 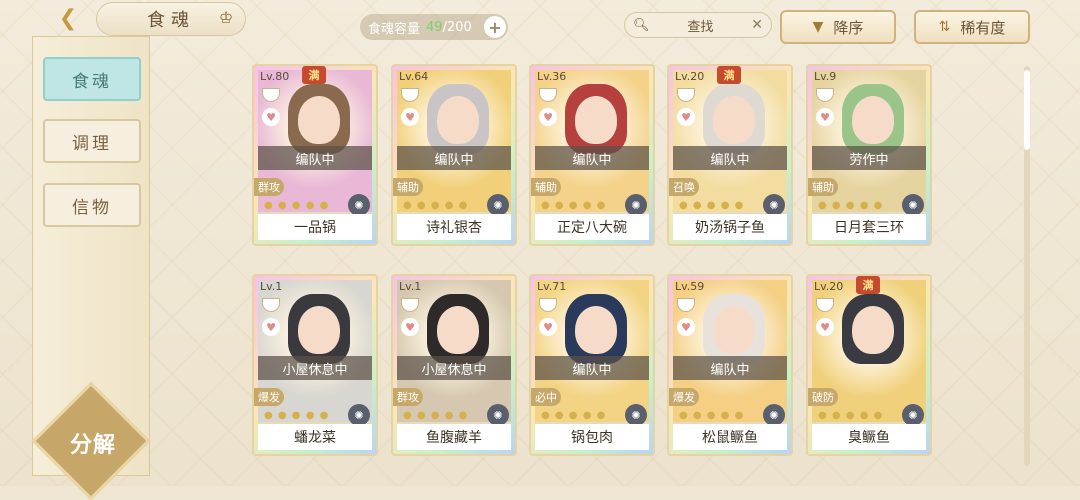 I want to click on chevron-left-icon: ❮, so click(x=68, y=18).